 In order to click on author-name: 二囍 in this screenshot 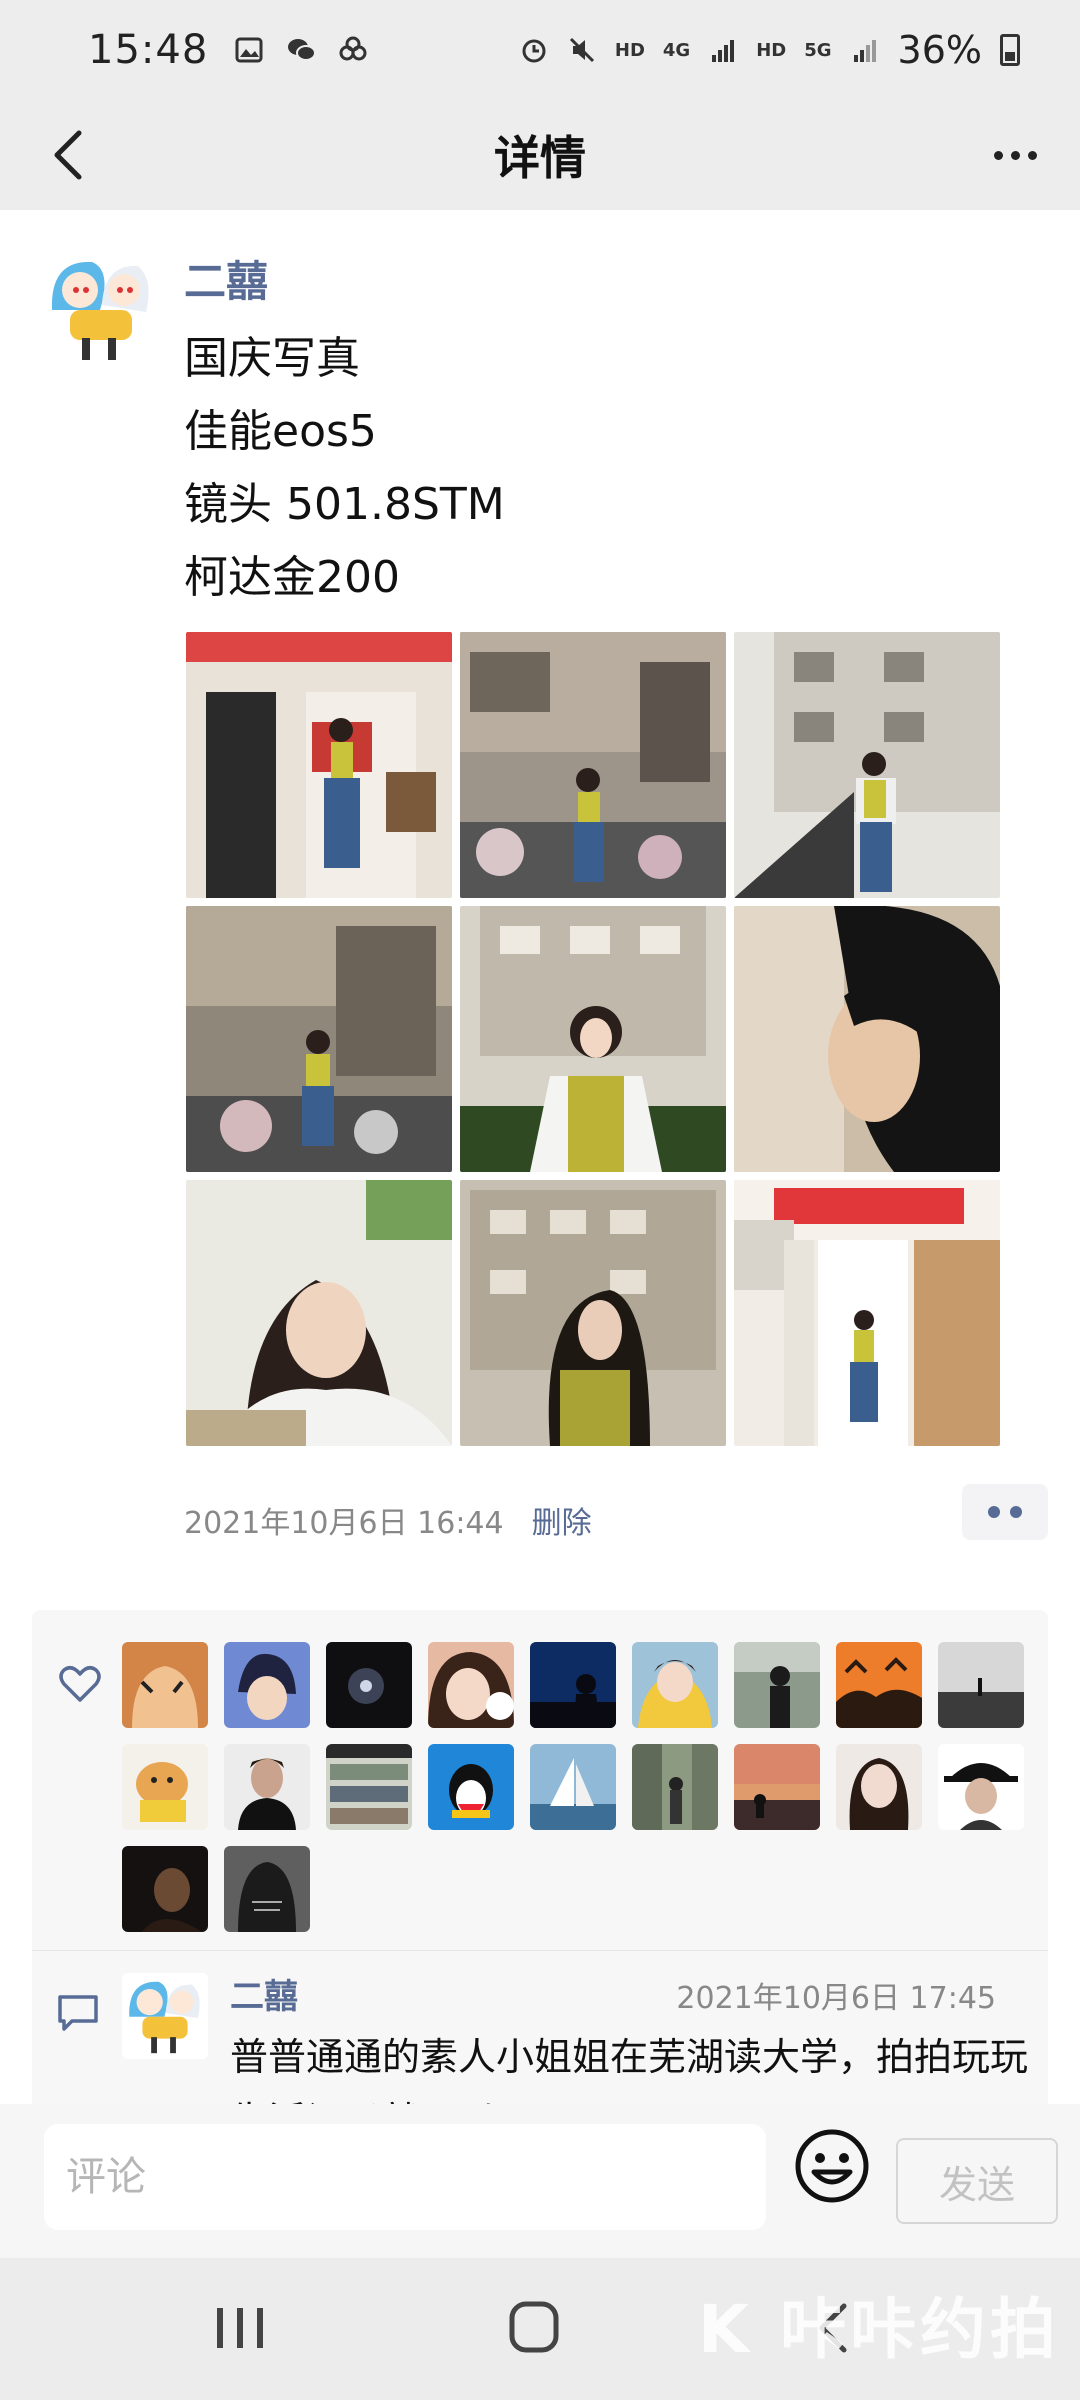, I will do `click(226, 278)`.